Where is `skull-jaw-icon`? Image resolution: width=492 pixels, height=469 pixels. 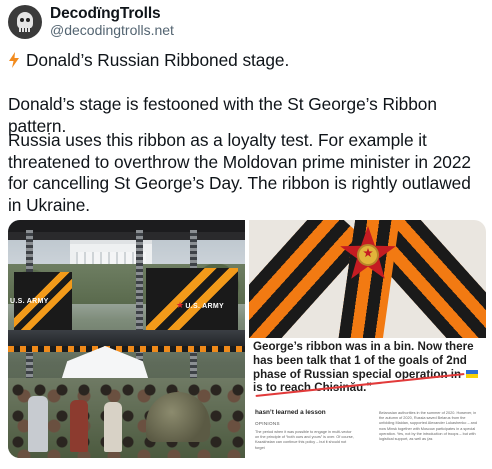
skull-jaw-icon is located at coordinates (25, 30).